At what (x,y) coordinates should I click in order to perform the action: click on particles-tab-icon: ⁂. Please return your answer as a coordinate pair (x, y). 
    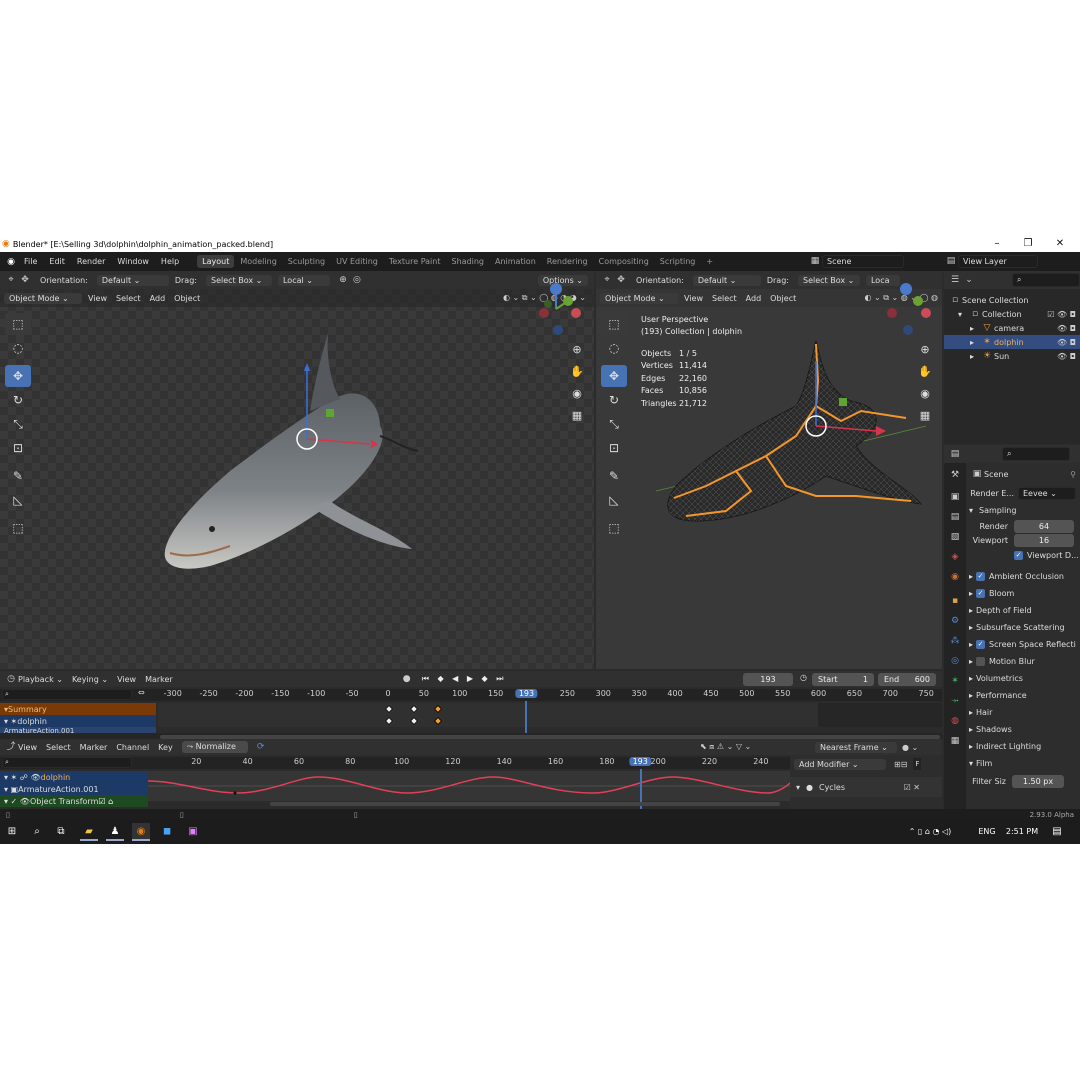
    Looking at the image, I should click on (955, 641).